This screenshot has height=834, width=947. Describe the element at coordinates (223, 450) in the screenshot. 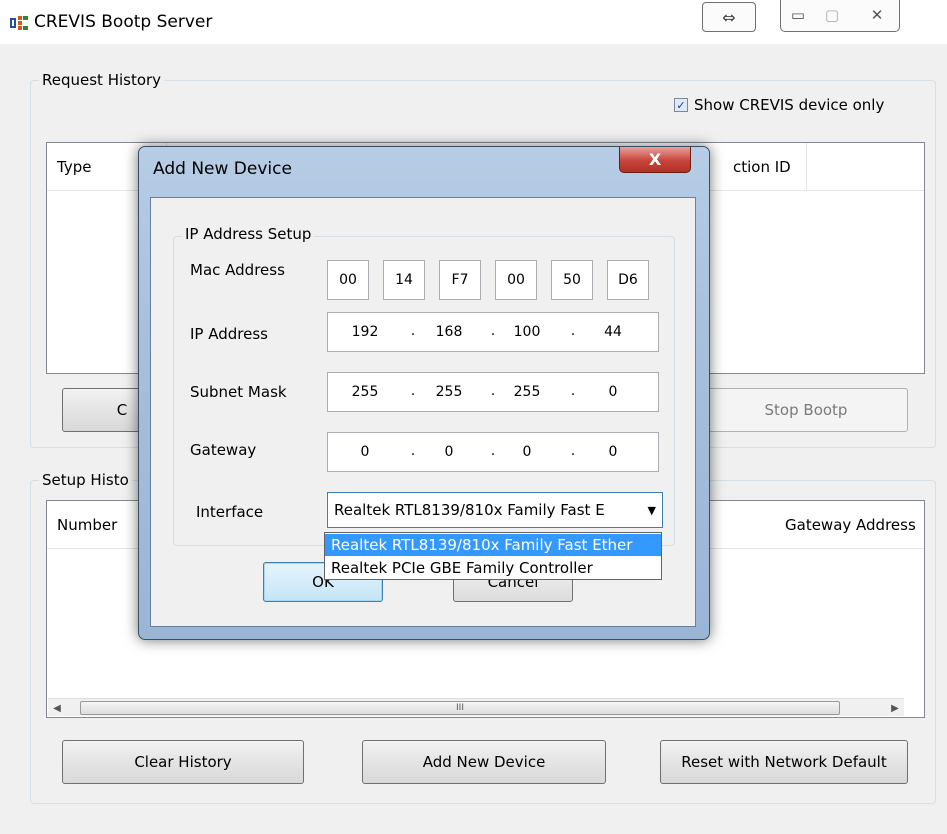

I see `gateway-label: Gateway` at that location.